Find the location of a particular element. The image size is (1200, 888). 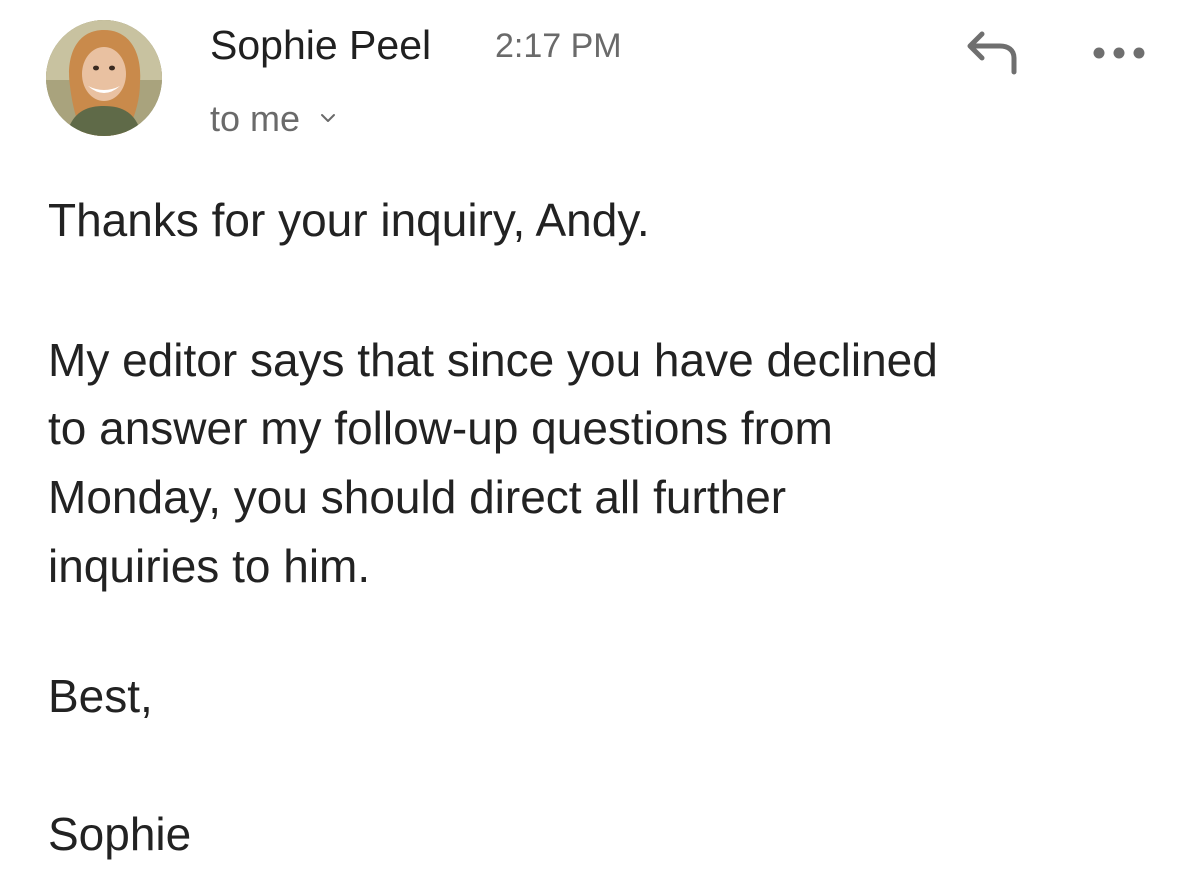

more-options-icon is located at coordinates (1119, 53).